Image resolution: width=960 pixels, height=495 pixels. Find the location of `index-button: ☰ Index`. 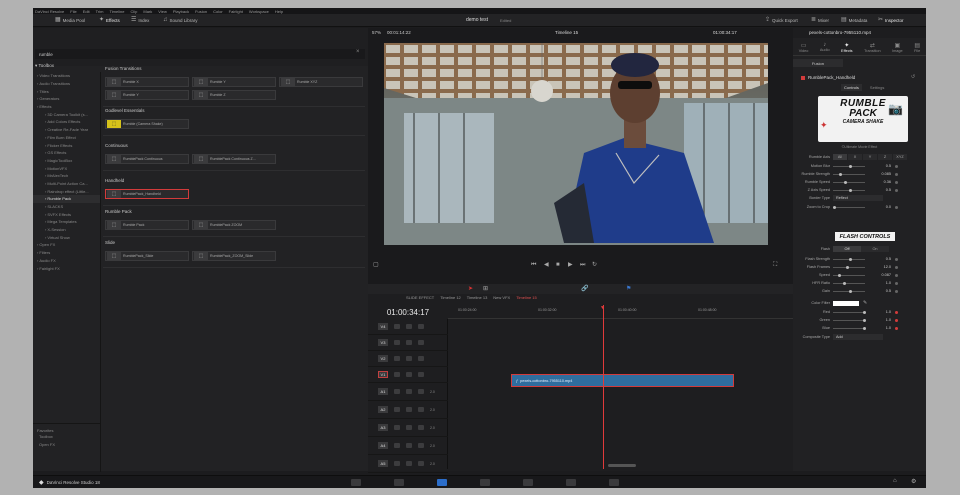

index-button: ☰ Index is located at coordinates (140, 20).